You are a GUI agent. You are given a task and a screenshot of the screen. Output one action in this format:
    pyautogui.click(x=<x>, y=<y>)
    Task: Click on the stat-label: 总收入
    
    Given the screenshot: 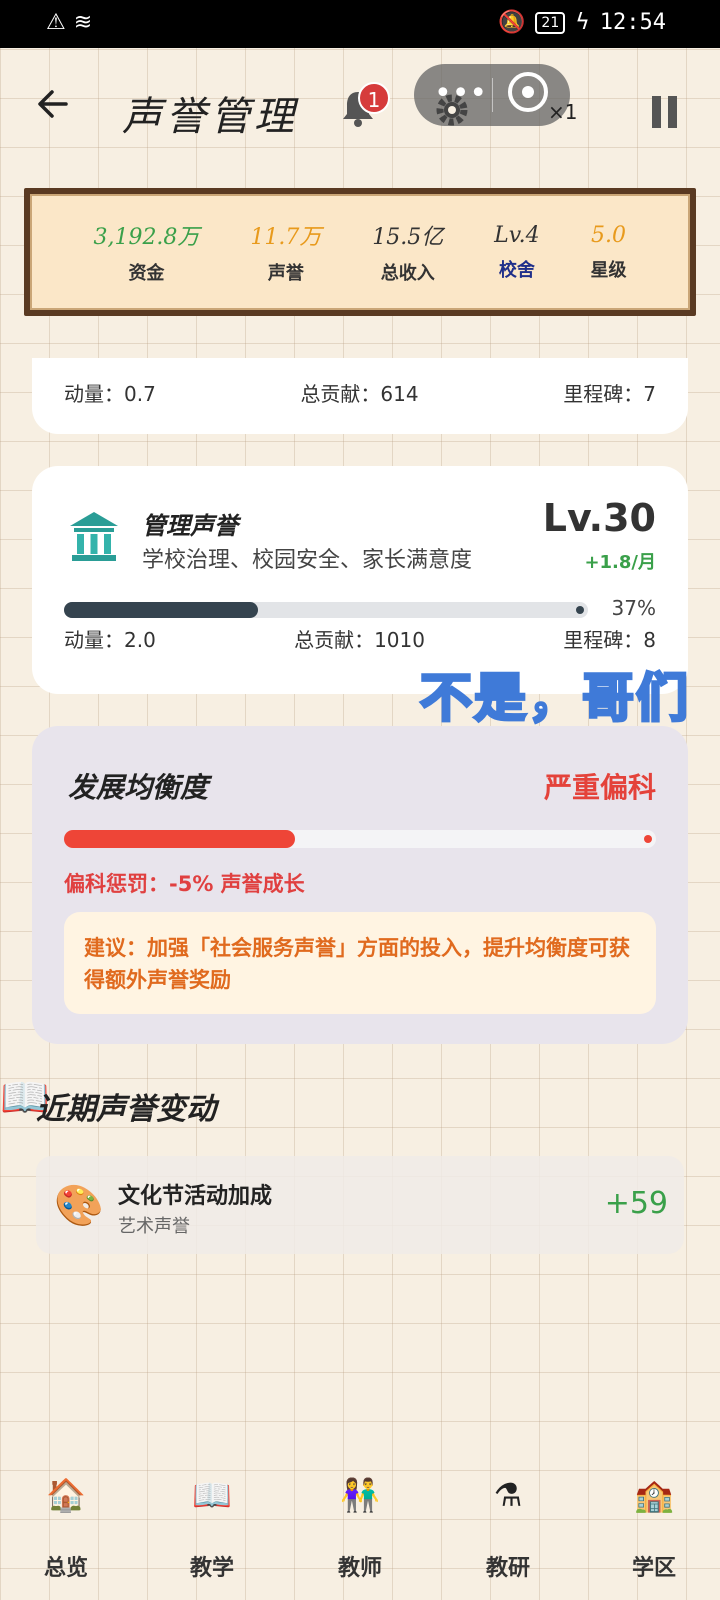 What is the action you would take?
    pyautogui.click(x=407, y=273)
    